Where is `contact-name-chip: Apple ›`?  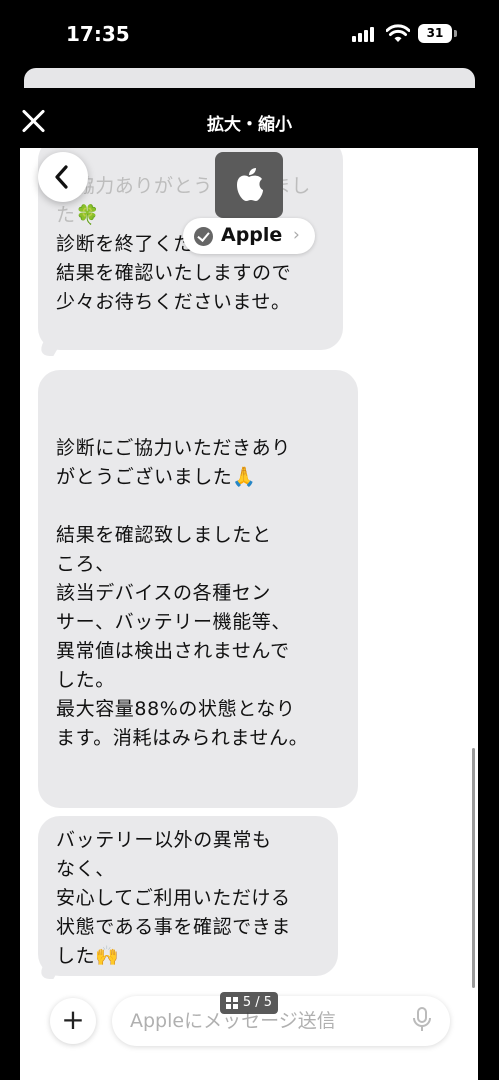 contact-name-chip: Apple › is located at coordinates (249, 236).